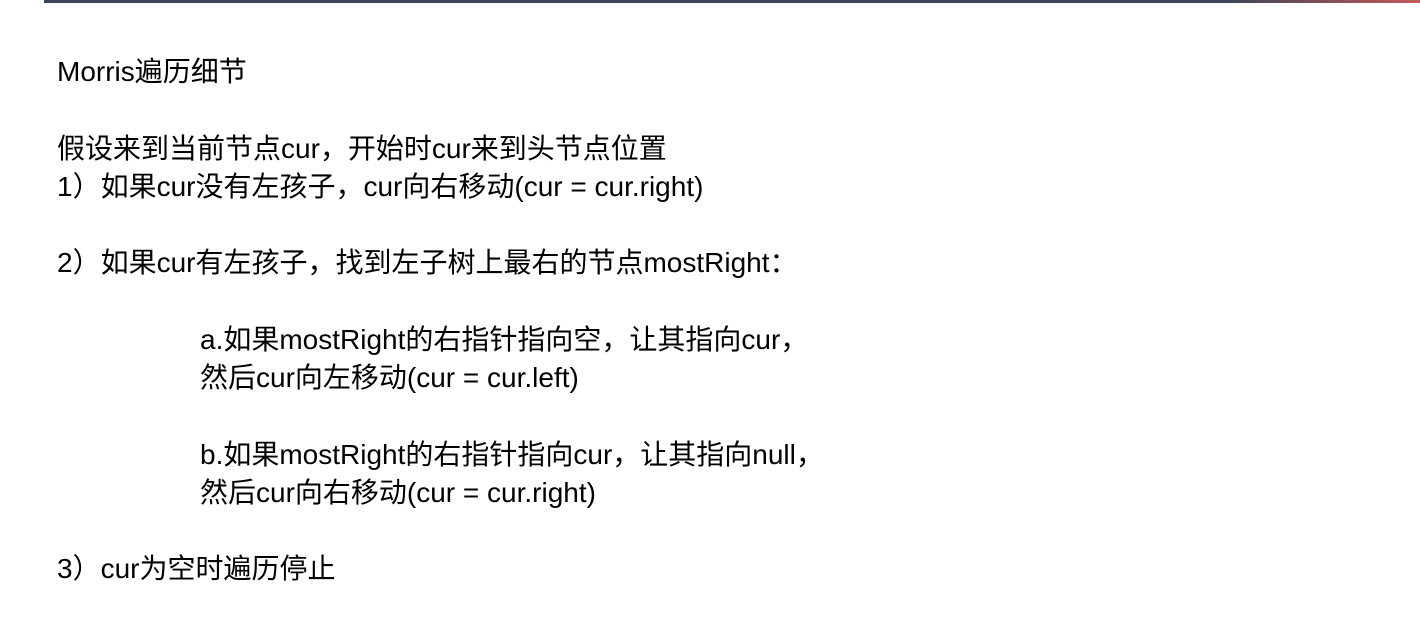 The width and height of the screenshot is (1420, 622). What do you see at coordinates (504, 339) in the screenshot?
I see `rule-2a-line-1: a.如果mostRight的右指针指向空，让其指向cur，` at bounding box center [504, 339].